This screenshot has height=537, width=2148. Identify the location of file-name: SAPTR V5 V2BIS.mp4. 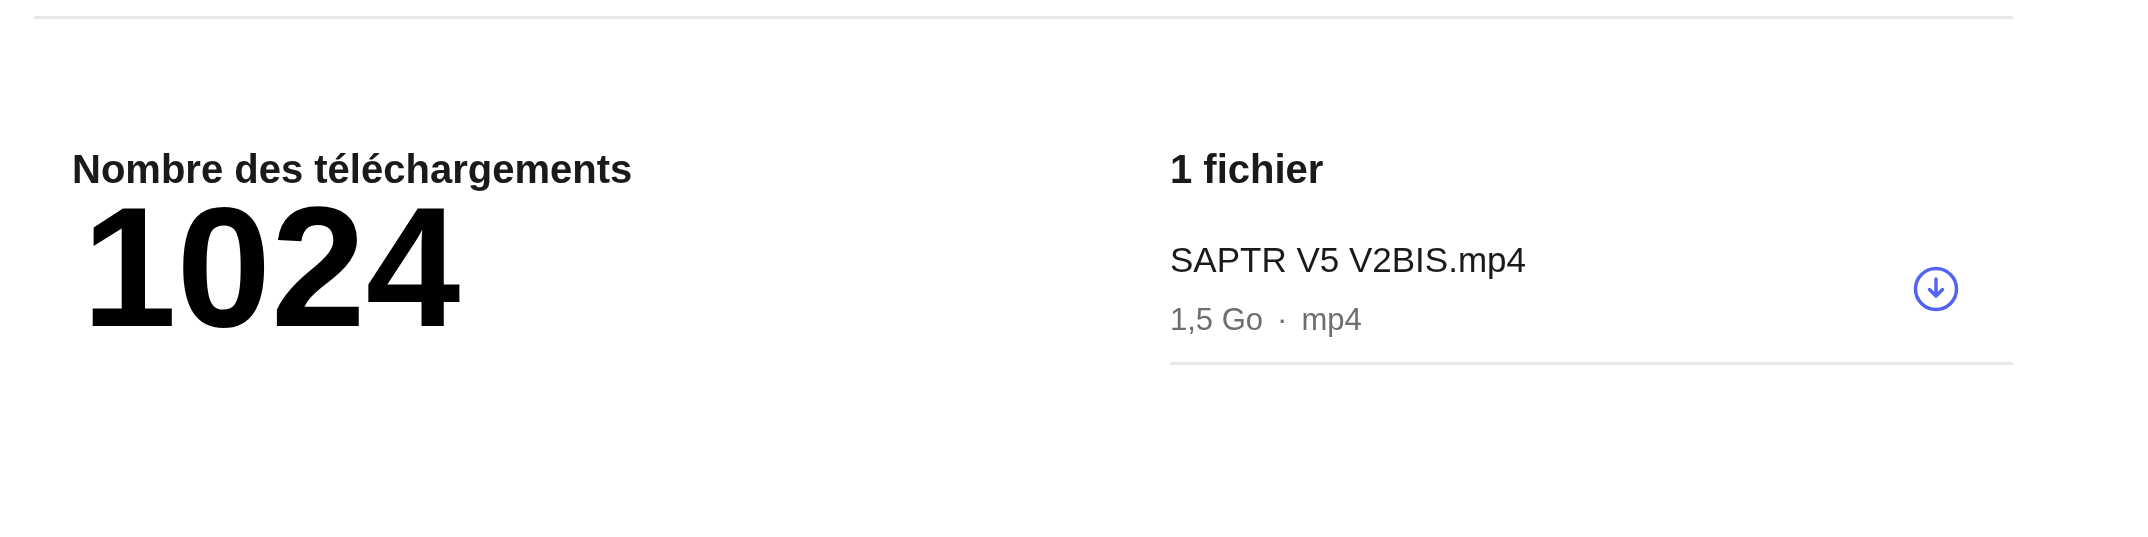
(1348, 260).